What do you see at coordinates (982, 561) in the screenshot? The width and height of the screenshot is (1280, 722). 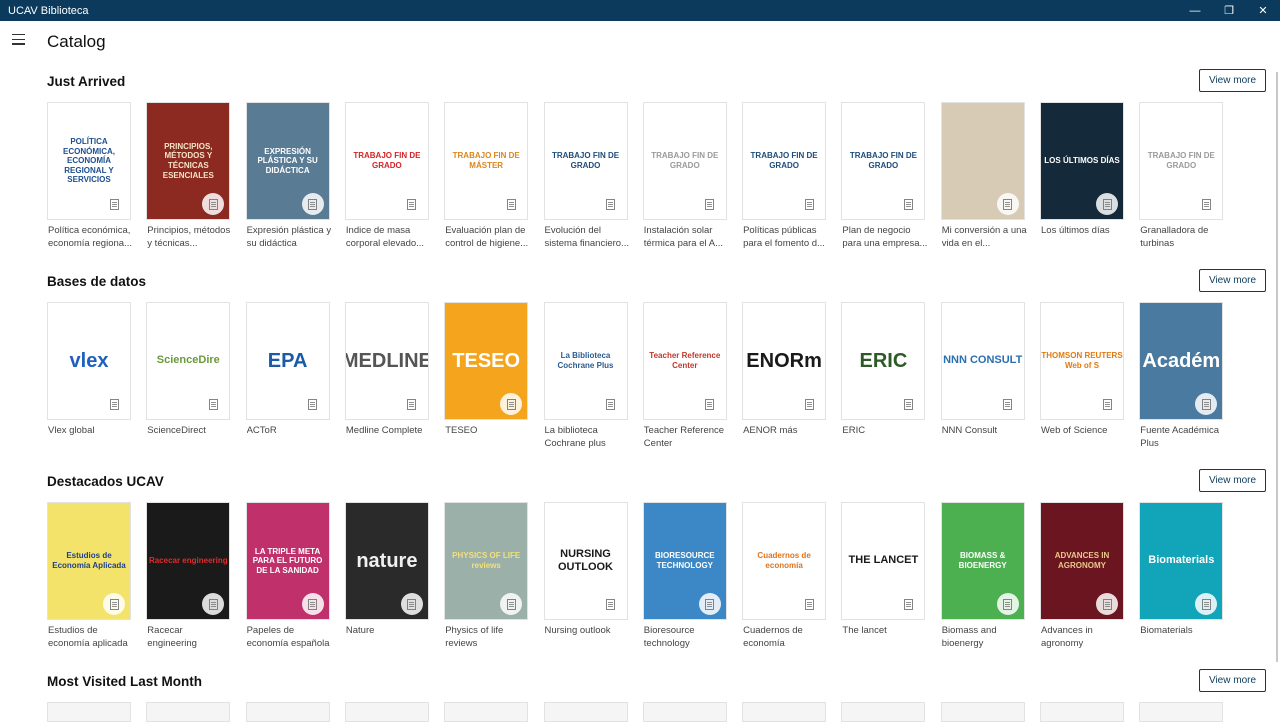 I see `cover-image: BIOMASS & BIOENERGY` at bounding box center [982, 561].